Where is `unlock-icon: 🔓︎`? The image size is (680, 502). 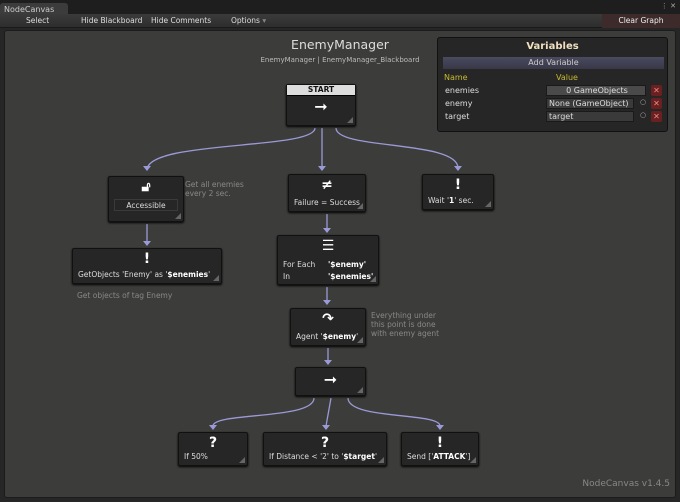
unlock-icon: 🔓︎ is located at coordinates (146, 187).